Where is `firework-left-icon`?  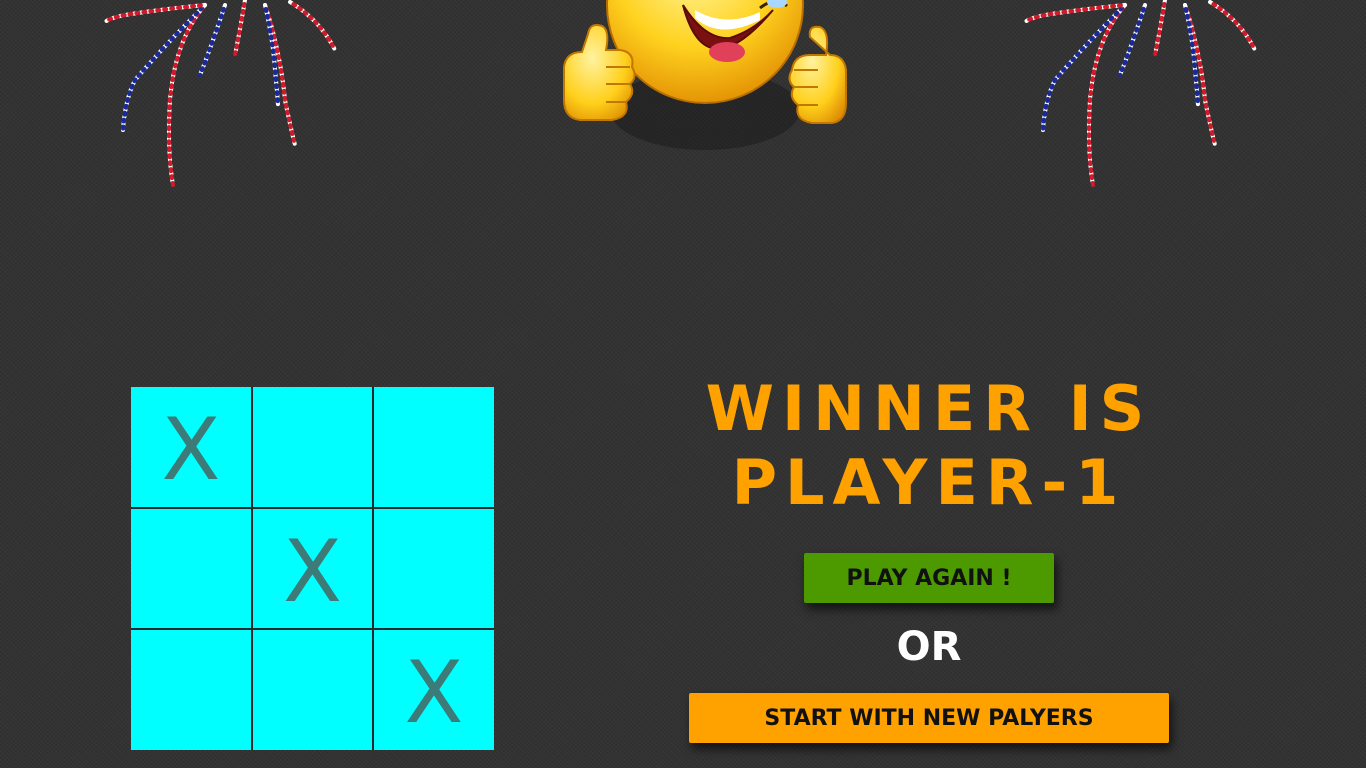
firework-left-icon is located at coordinates (220, 93).